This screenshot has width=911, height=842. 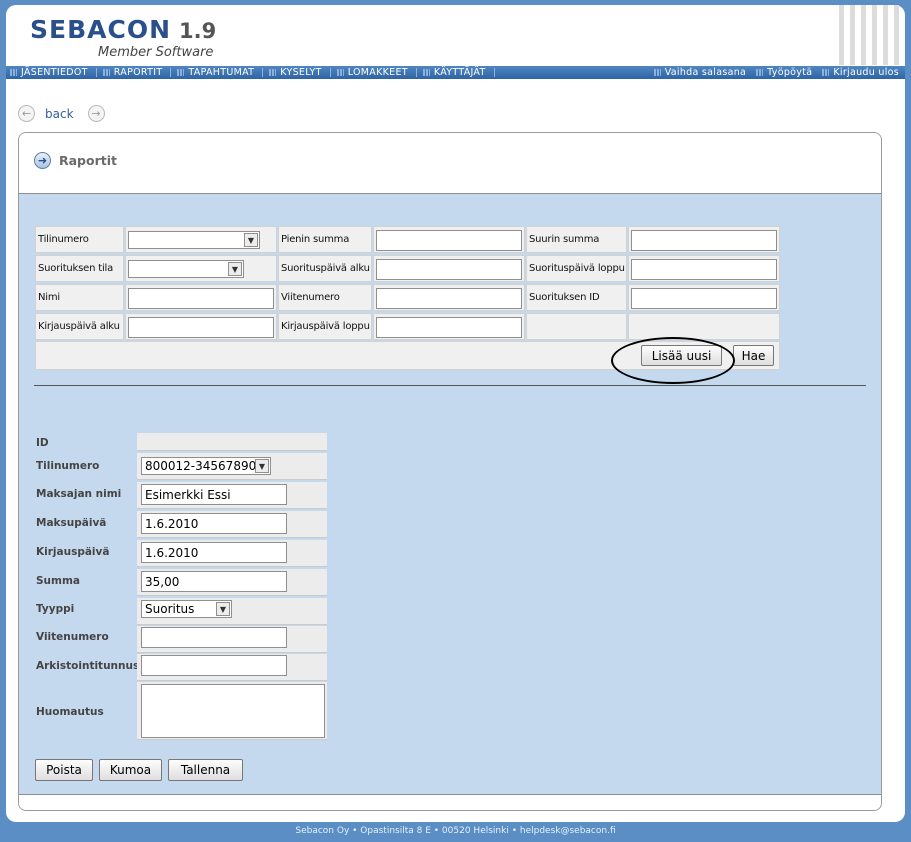 I want to click on filter-label-cell: Pienin summa, so click(x=325, y=239).